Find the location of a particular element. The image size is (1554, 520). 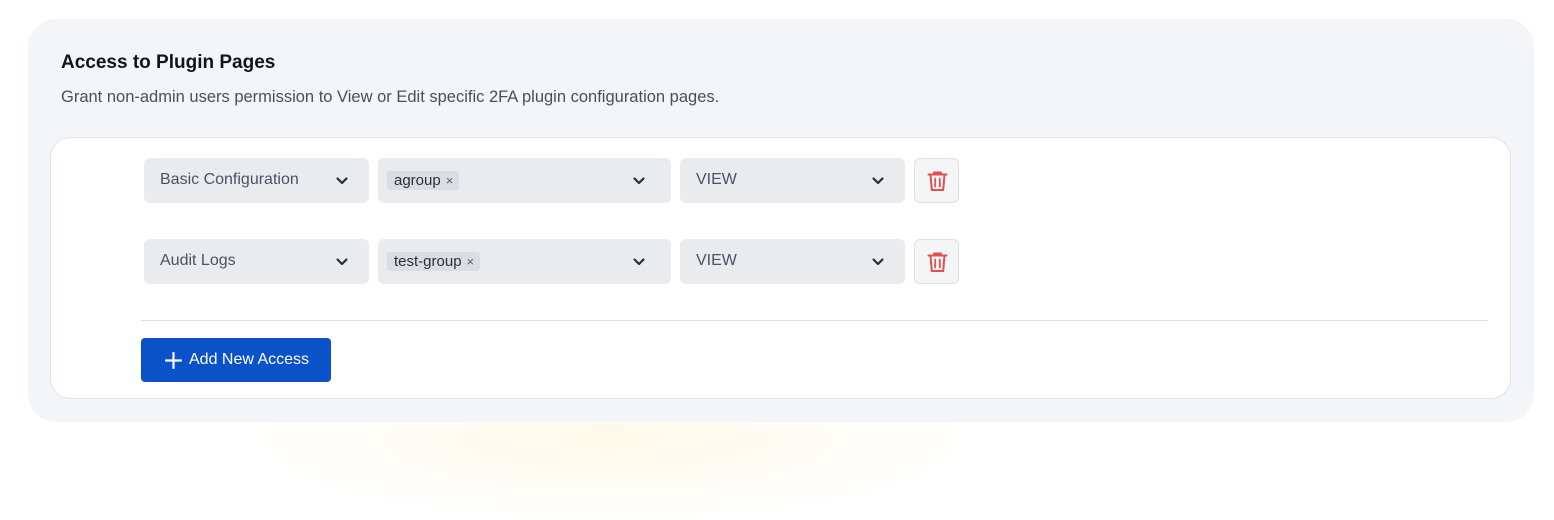

page-select-value: Basic Configuration is located at coordinates (229, 179).